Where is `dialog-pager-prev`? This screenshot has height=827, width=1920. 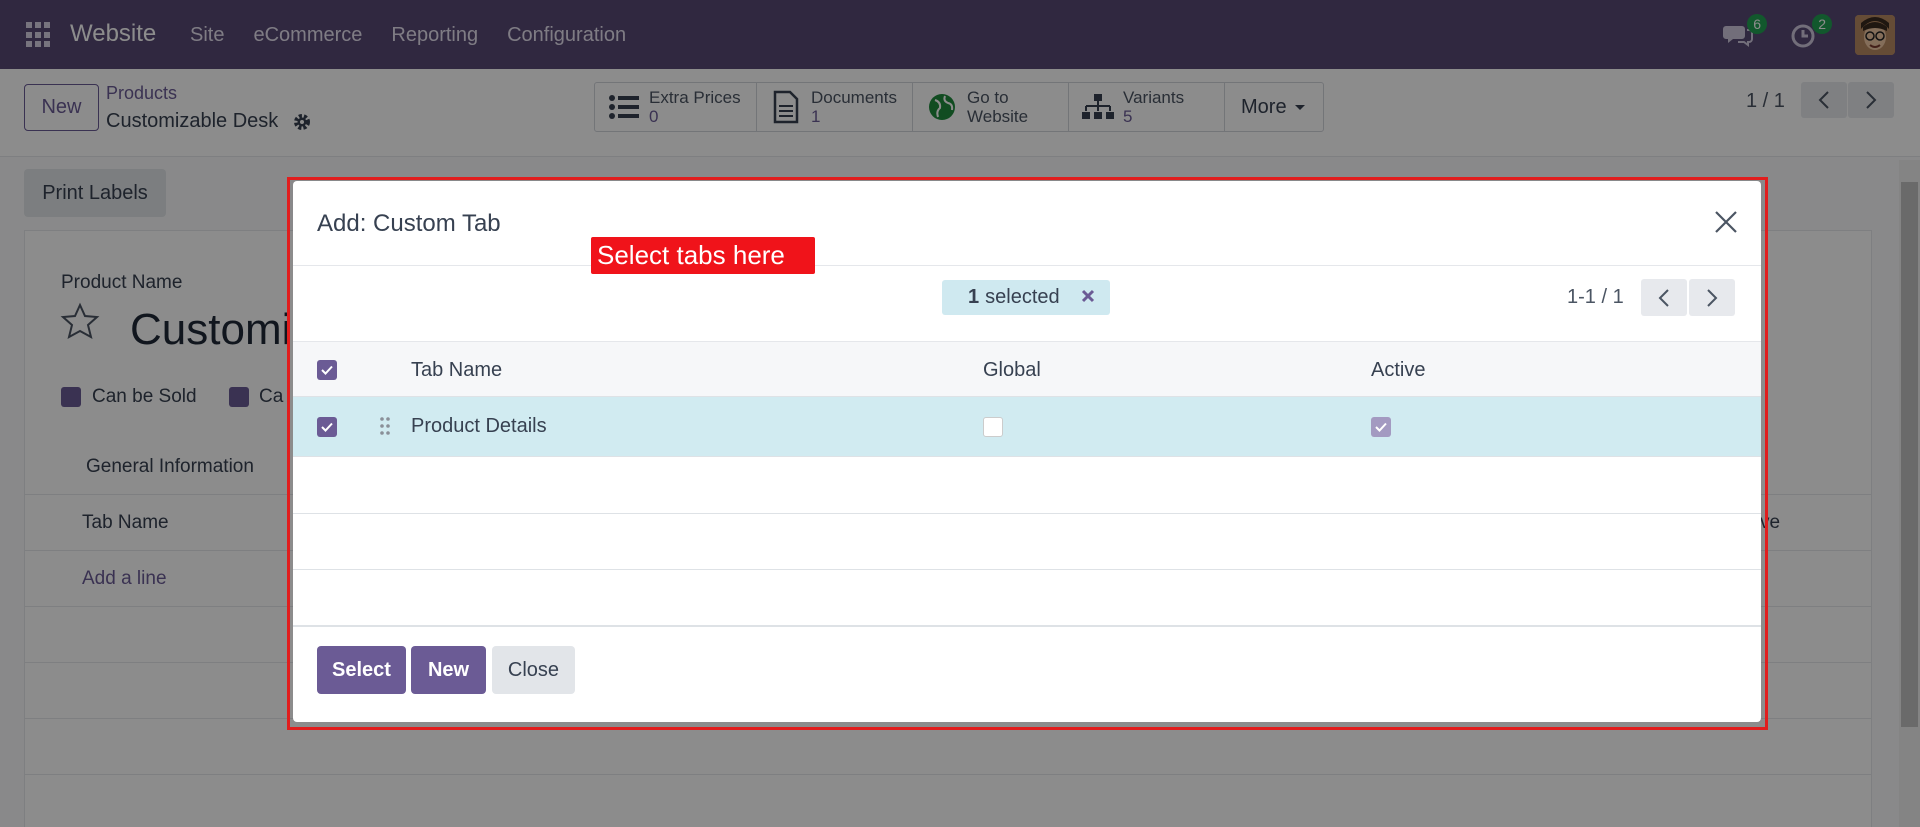 dialog-pager-prev is located at coordinates (1664, 297).